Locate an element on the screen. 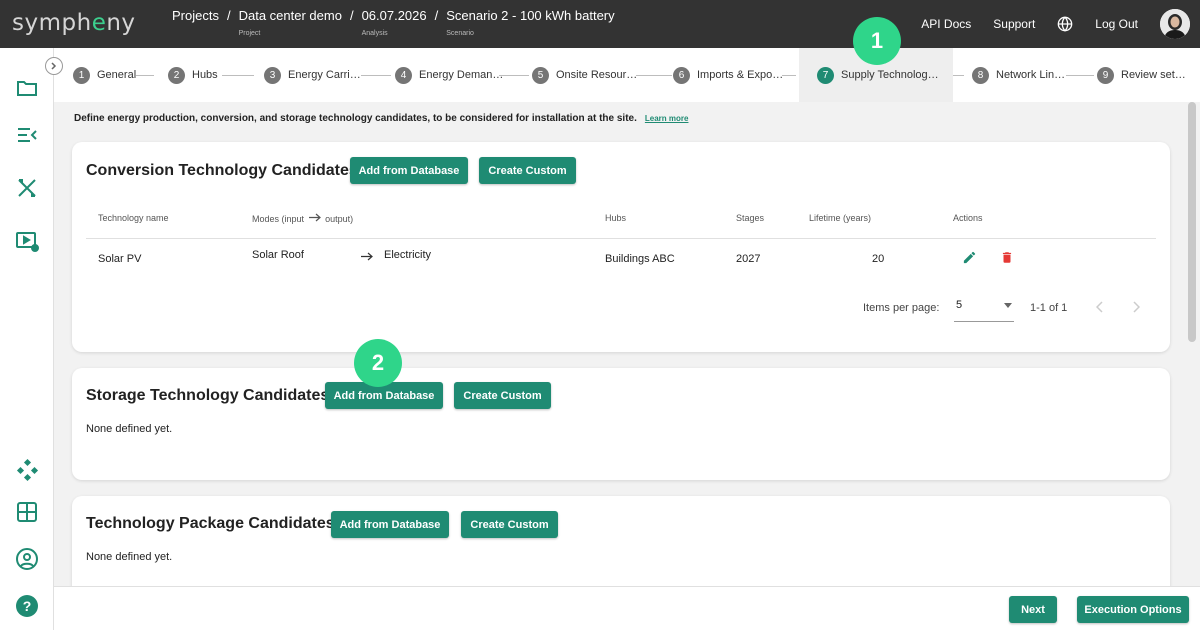 This screenshot has height=630, width=1200. learn-more-link: Learn more is located at coordinates (667, 118).